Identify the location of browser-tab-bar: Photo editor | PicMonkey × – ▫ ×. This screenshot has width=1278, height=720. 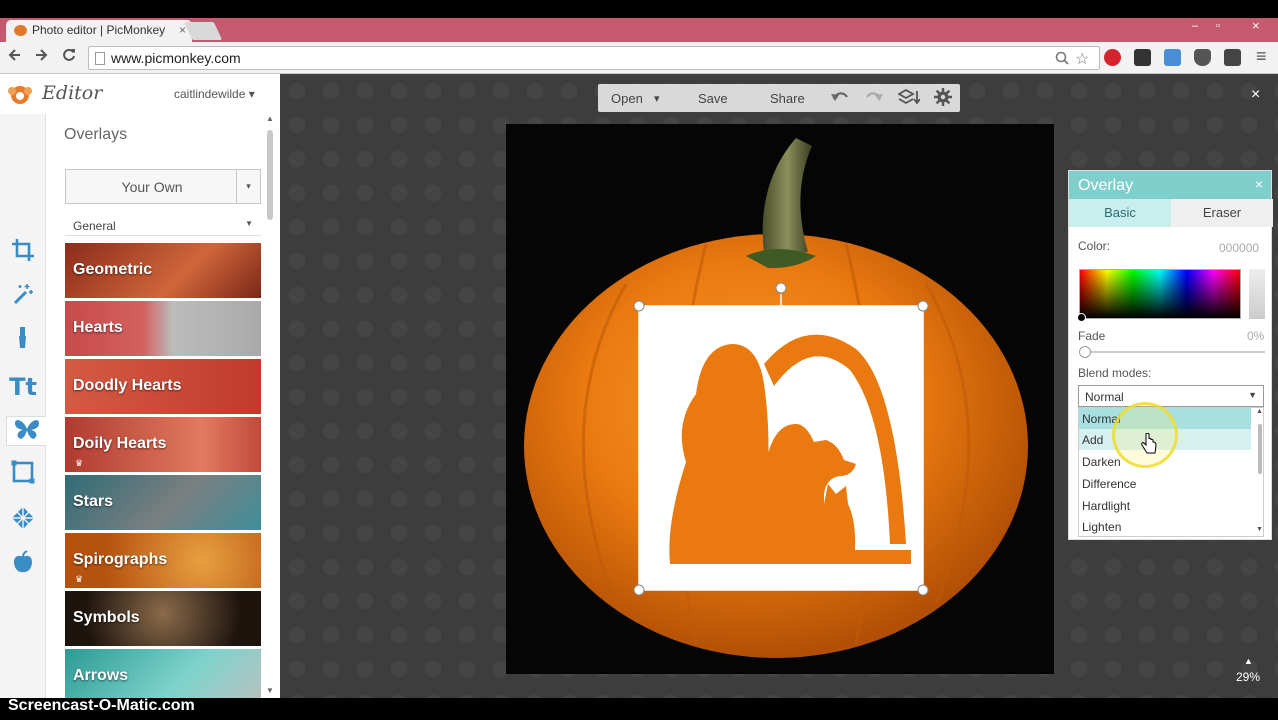
(639, 21).